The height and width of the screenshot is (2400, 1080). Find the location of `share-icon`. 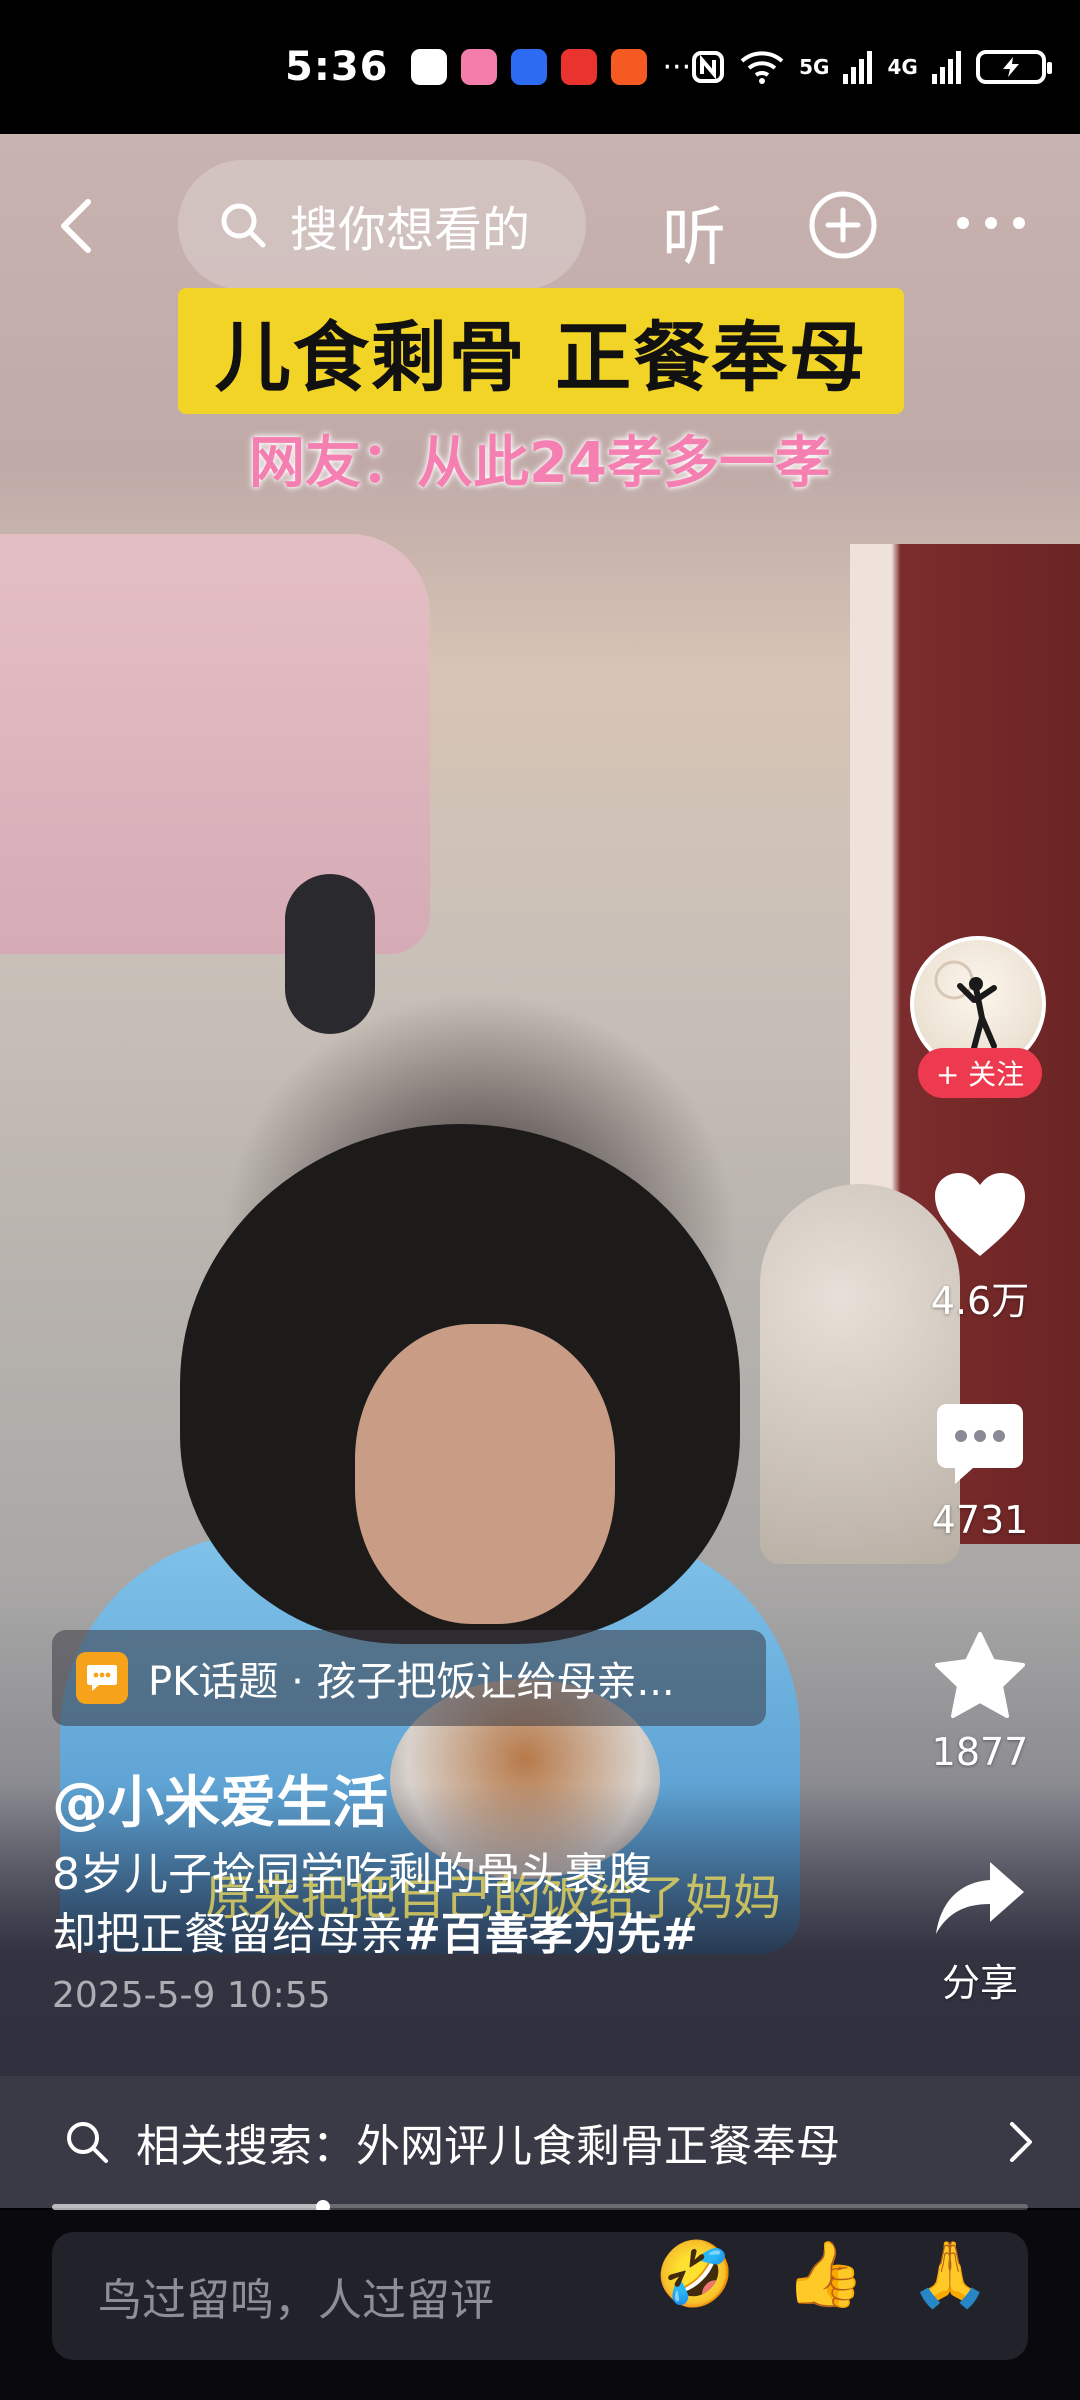

share-icon is located at coordinates (980, 1898).